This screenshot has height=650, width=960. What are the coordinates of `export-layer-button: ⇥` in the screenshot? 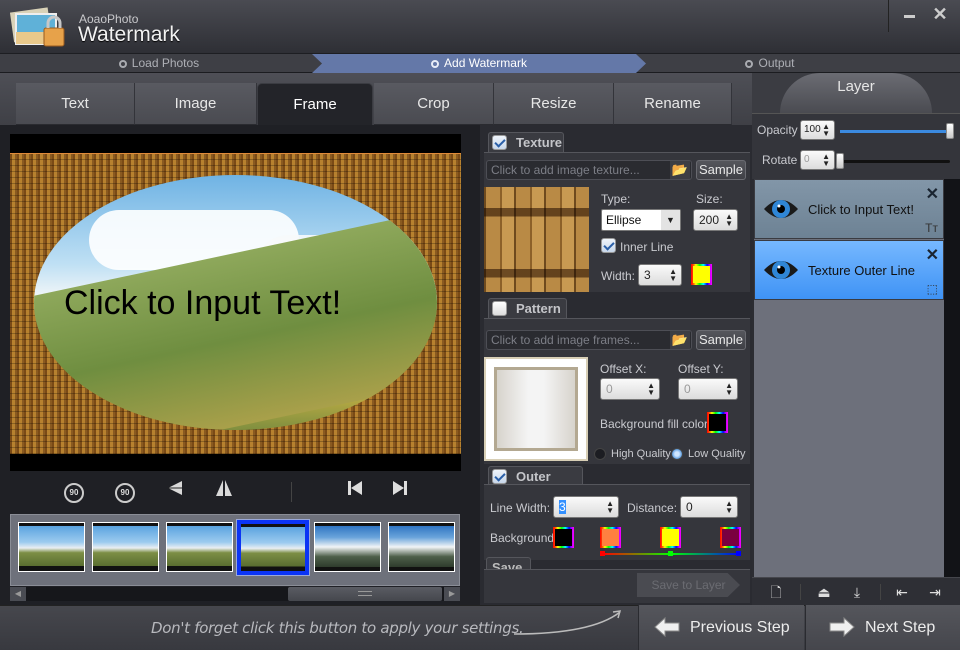 It's located at (935, 592).